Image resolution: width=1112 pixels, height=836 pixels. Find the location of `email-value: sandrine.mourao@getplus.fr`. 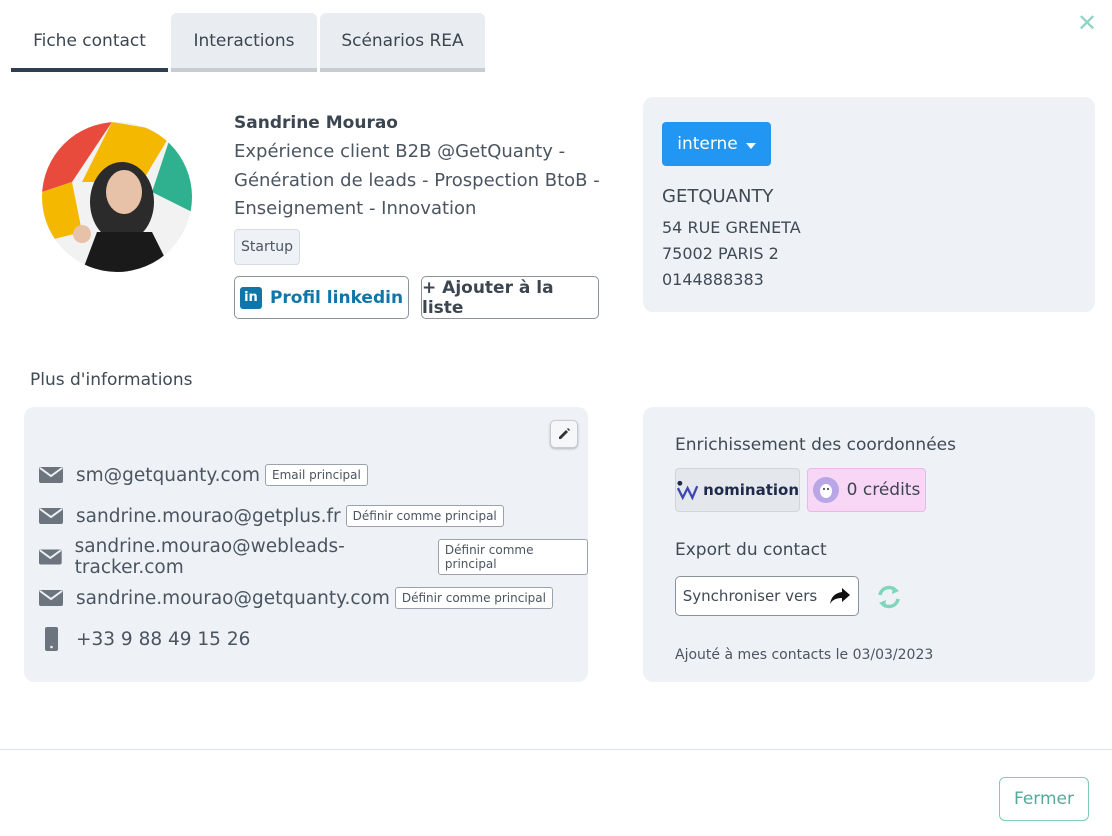

email-value: sandrine.mourao@getplus.fr is located at coordinates (208, 516).